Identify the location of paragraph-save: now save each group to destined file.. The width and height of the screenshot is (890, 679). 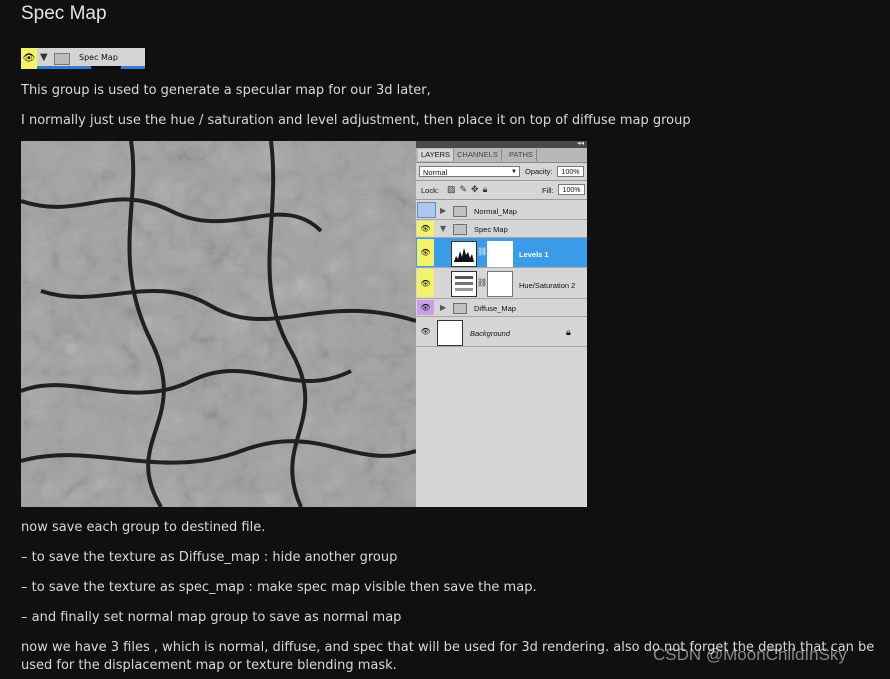
(143, 527).